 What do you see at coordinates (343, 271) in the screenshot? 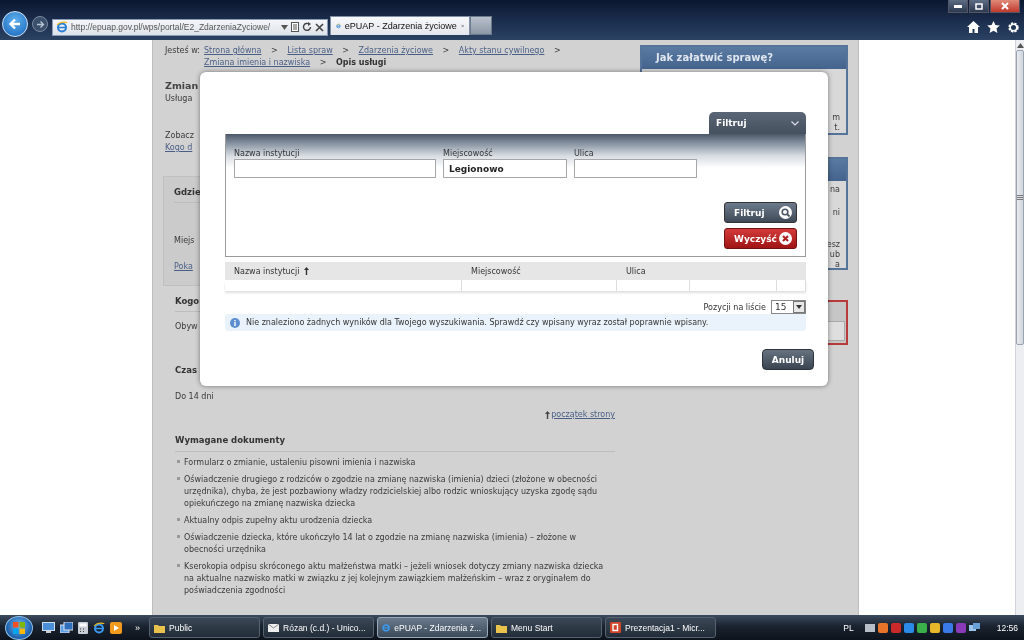
I see `column-header: Nazwa instytucji` at bounding box center [343, 271].